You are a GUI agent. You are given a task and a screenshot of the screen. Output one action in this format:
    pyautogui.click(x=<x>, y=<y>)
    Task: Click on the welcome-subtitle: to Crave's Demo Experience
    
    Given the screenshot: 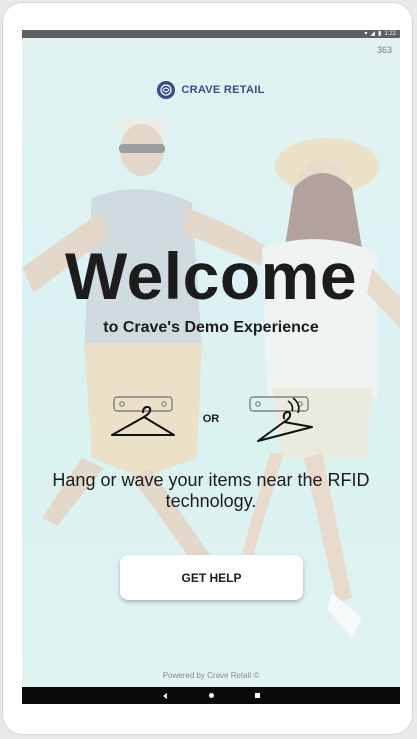 What is the action you would take?
    pyautogui.click(x=211, y=327)
    